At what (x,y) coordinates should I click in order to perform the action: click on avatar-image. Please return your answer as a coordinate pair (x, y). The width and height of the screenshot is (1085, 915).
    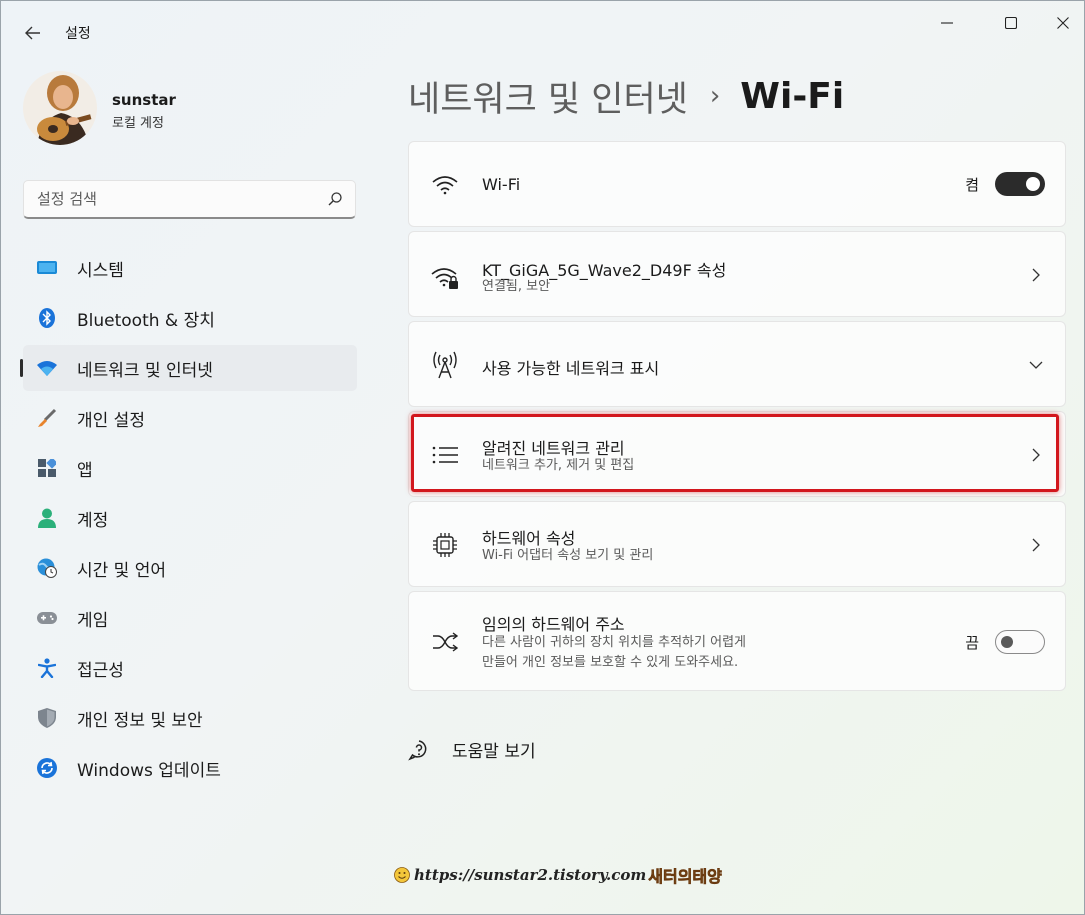
    Looking at the image, I should click on (60, 108).